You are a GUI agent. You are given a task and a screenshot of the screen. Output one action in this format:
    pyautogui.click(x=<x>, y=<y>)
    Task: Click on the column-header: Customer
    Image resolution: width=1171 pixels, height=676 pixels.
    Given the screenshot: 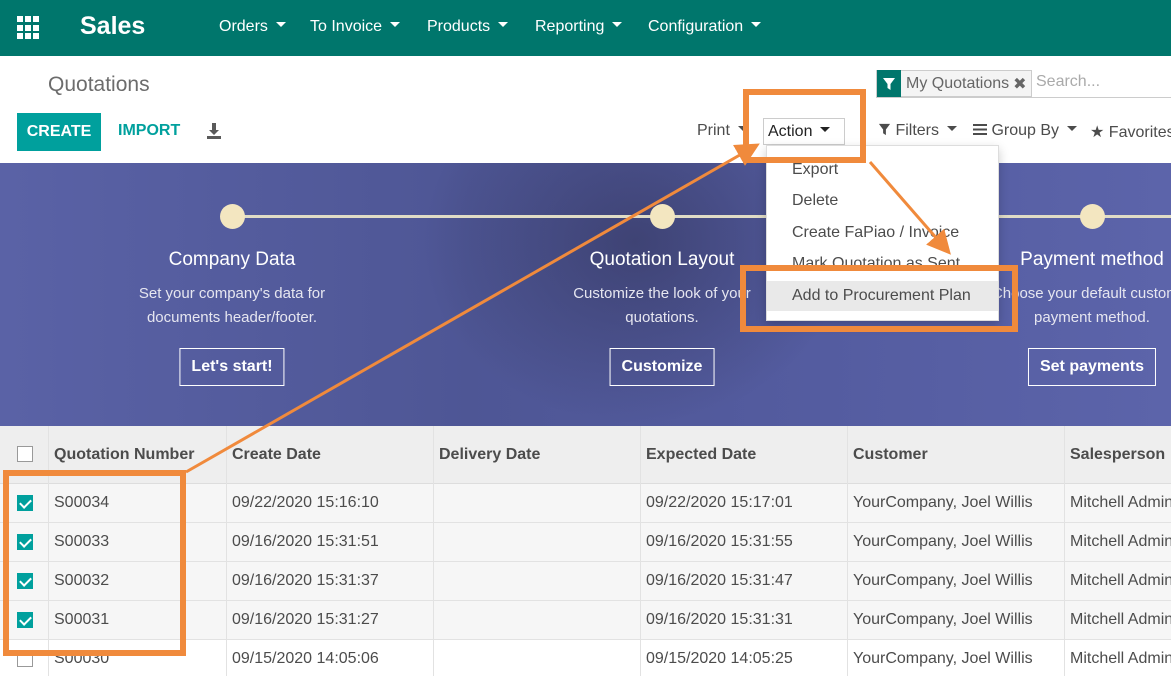 What is the action you would take?
    pyautogui.click(x=890, y=455)
    